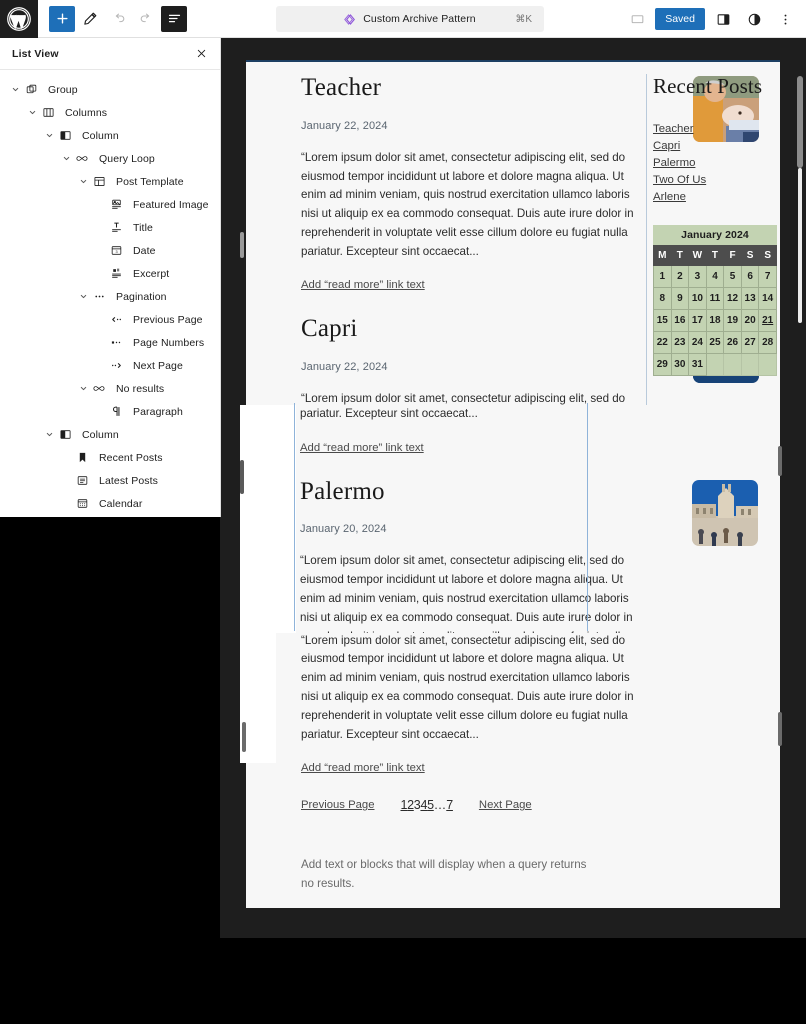 The width and height of the screenshot is (806, 1024). Describe the element at coordinates (662, 365) in the screenshot. I see `calendar-day: 29` at that location.